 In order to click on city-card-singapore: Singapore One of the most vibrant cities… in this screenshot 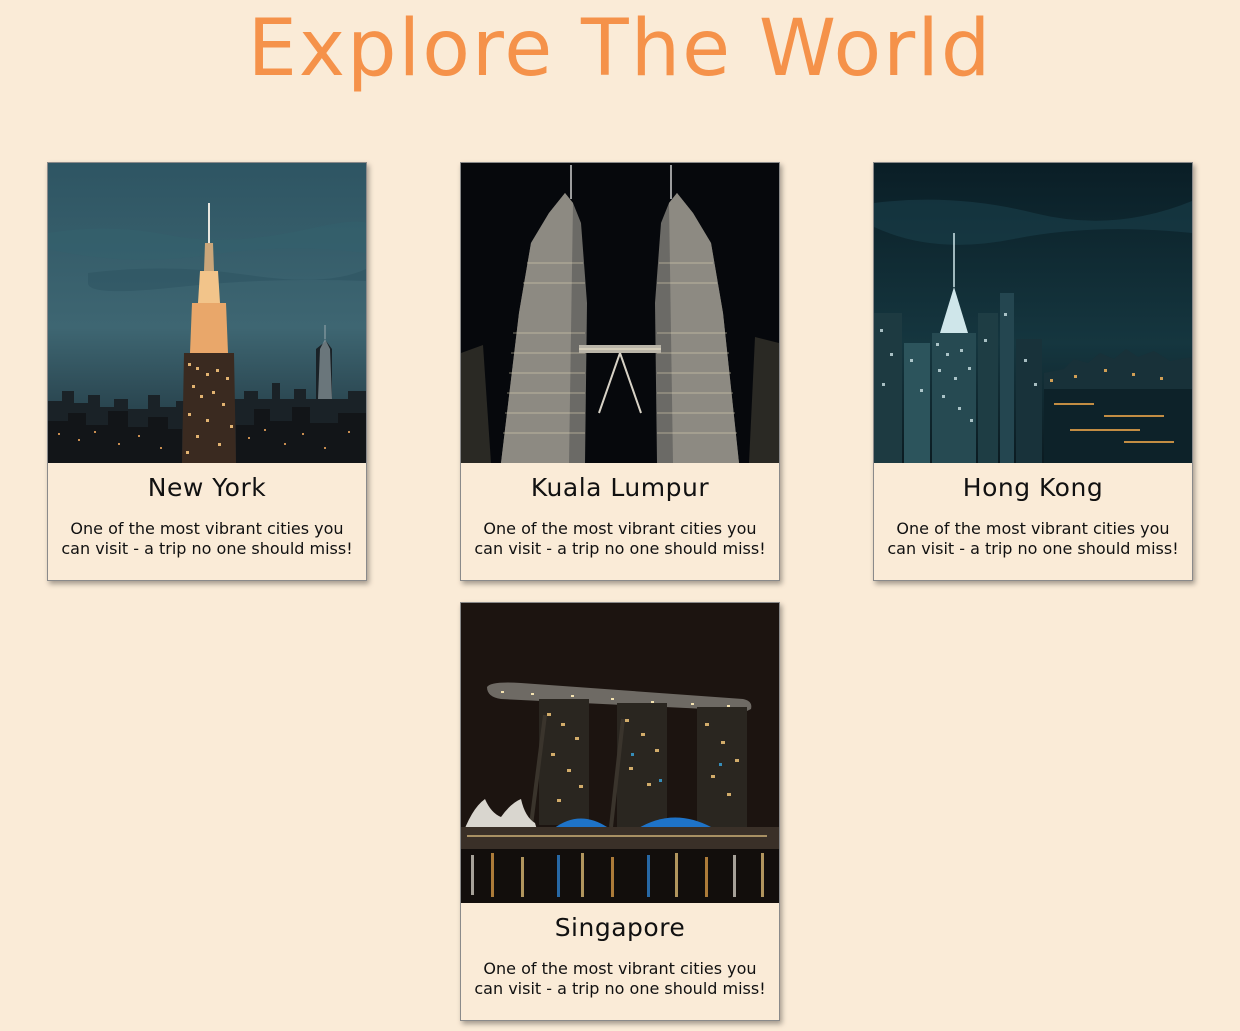, I will do `click(620, 811)`.